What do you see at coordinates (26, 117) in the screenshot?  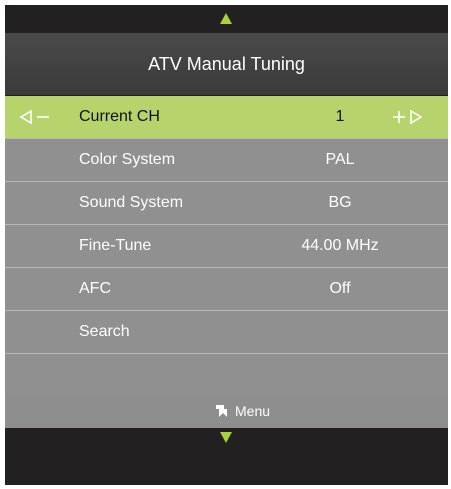 I see `triangle-left-icon` at bounding box center [26, 117].